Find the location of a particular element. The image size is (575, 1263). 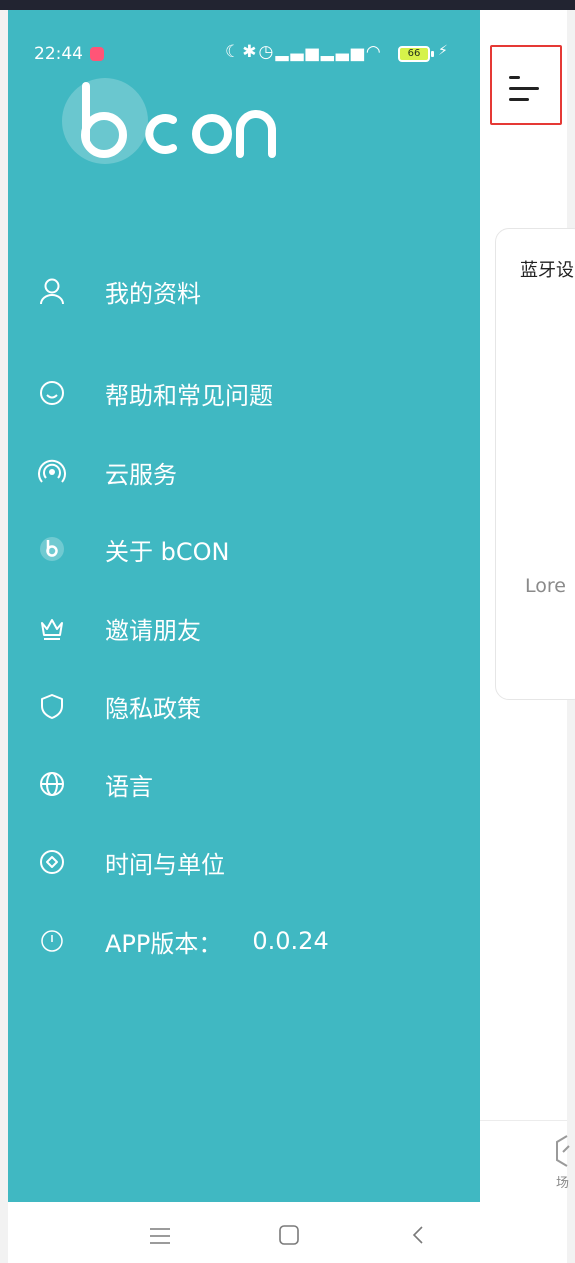

drawer-item-privacy: 隐私政策 is located at coordinates (118, 706).